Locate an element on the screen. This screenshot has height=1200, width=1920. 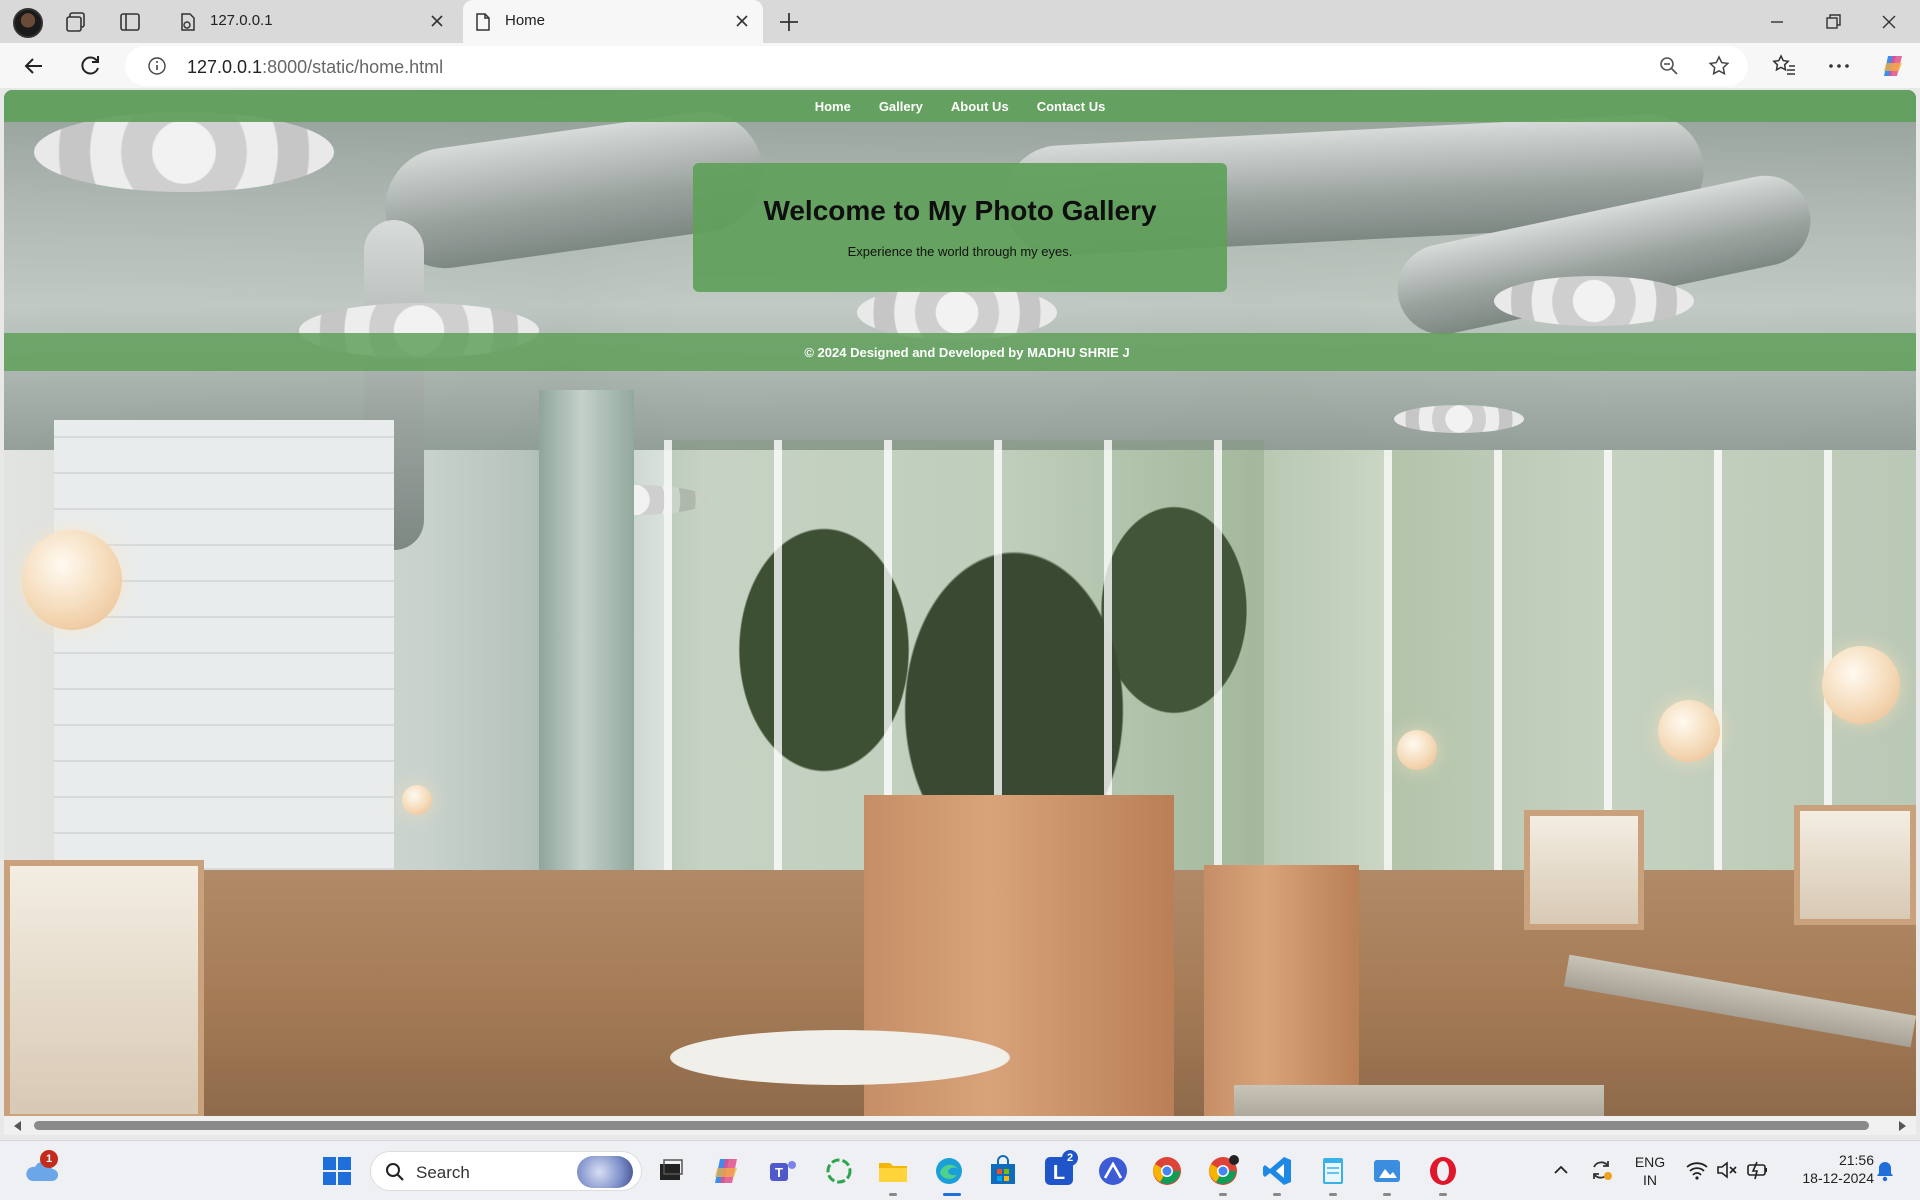
opera-icon is located at coordinates (1443, 1171).